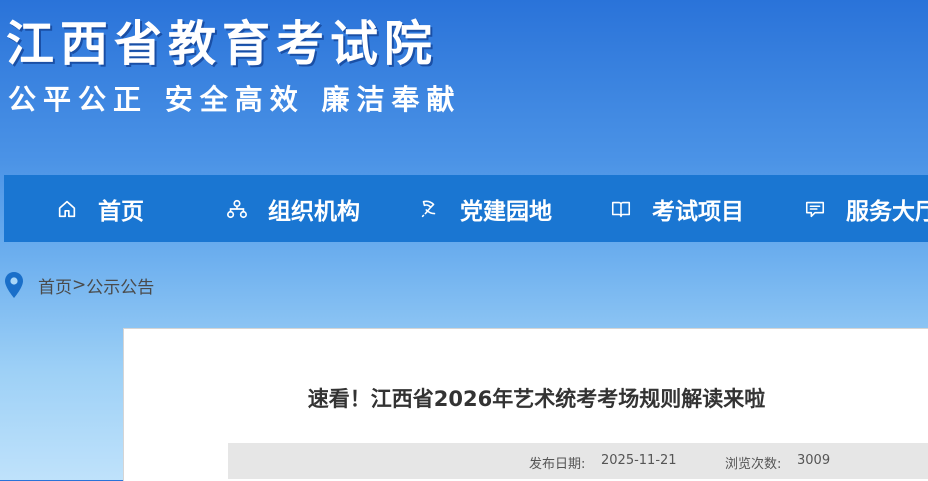 This screenshot has height=481, width=928. What do you see at coordinates (14, 285) in the screenshot?
I see `location-pin-icon` at bounding box center [14, 285].